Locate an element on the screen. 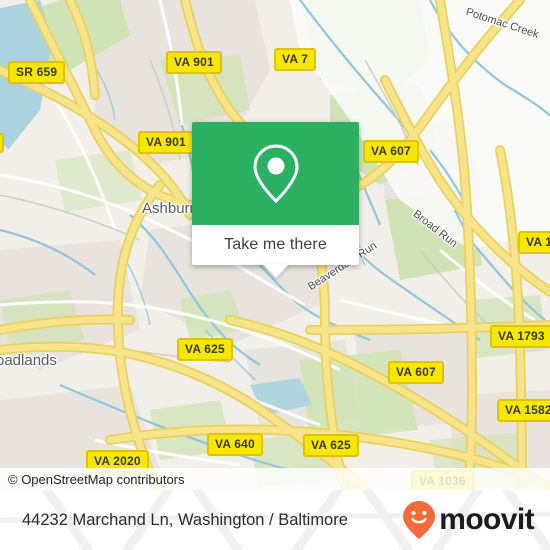 The image size is (550, 550). road-shield-va-15: VA 15 is located at coordinates (534, 242).